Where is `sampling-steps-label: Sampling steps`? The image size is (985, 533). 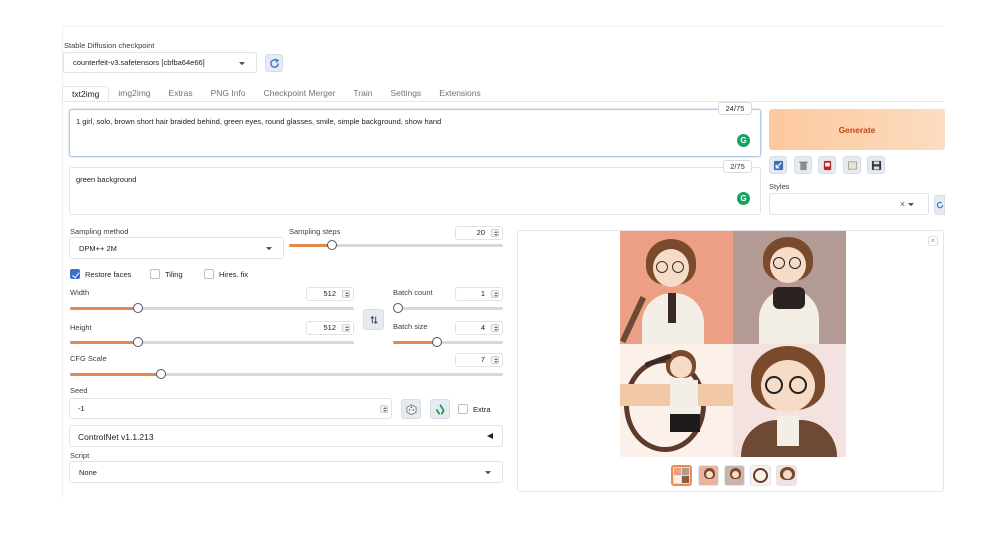
sampling-steps-label: Sampling steps is located at coordinates (315, 231).